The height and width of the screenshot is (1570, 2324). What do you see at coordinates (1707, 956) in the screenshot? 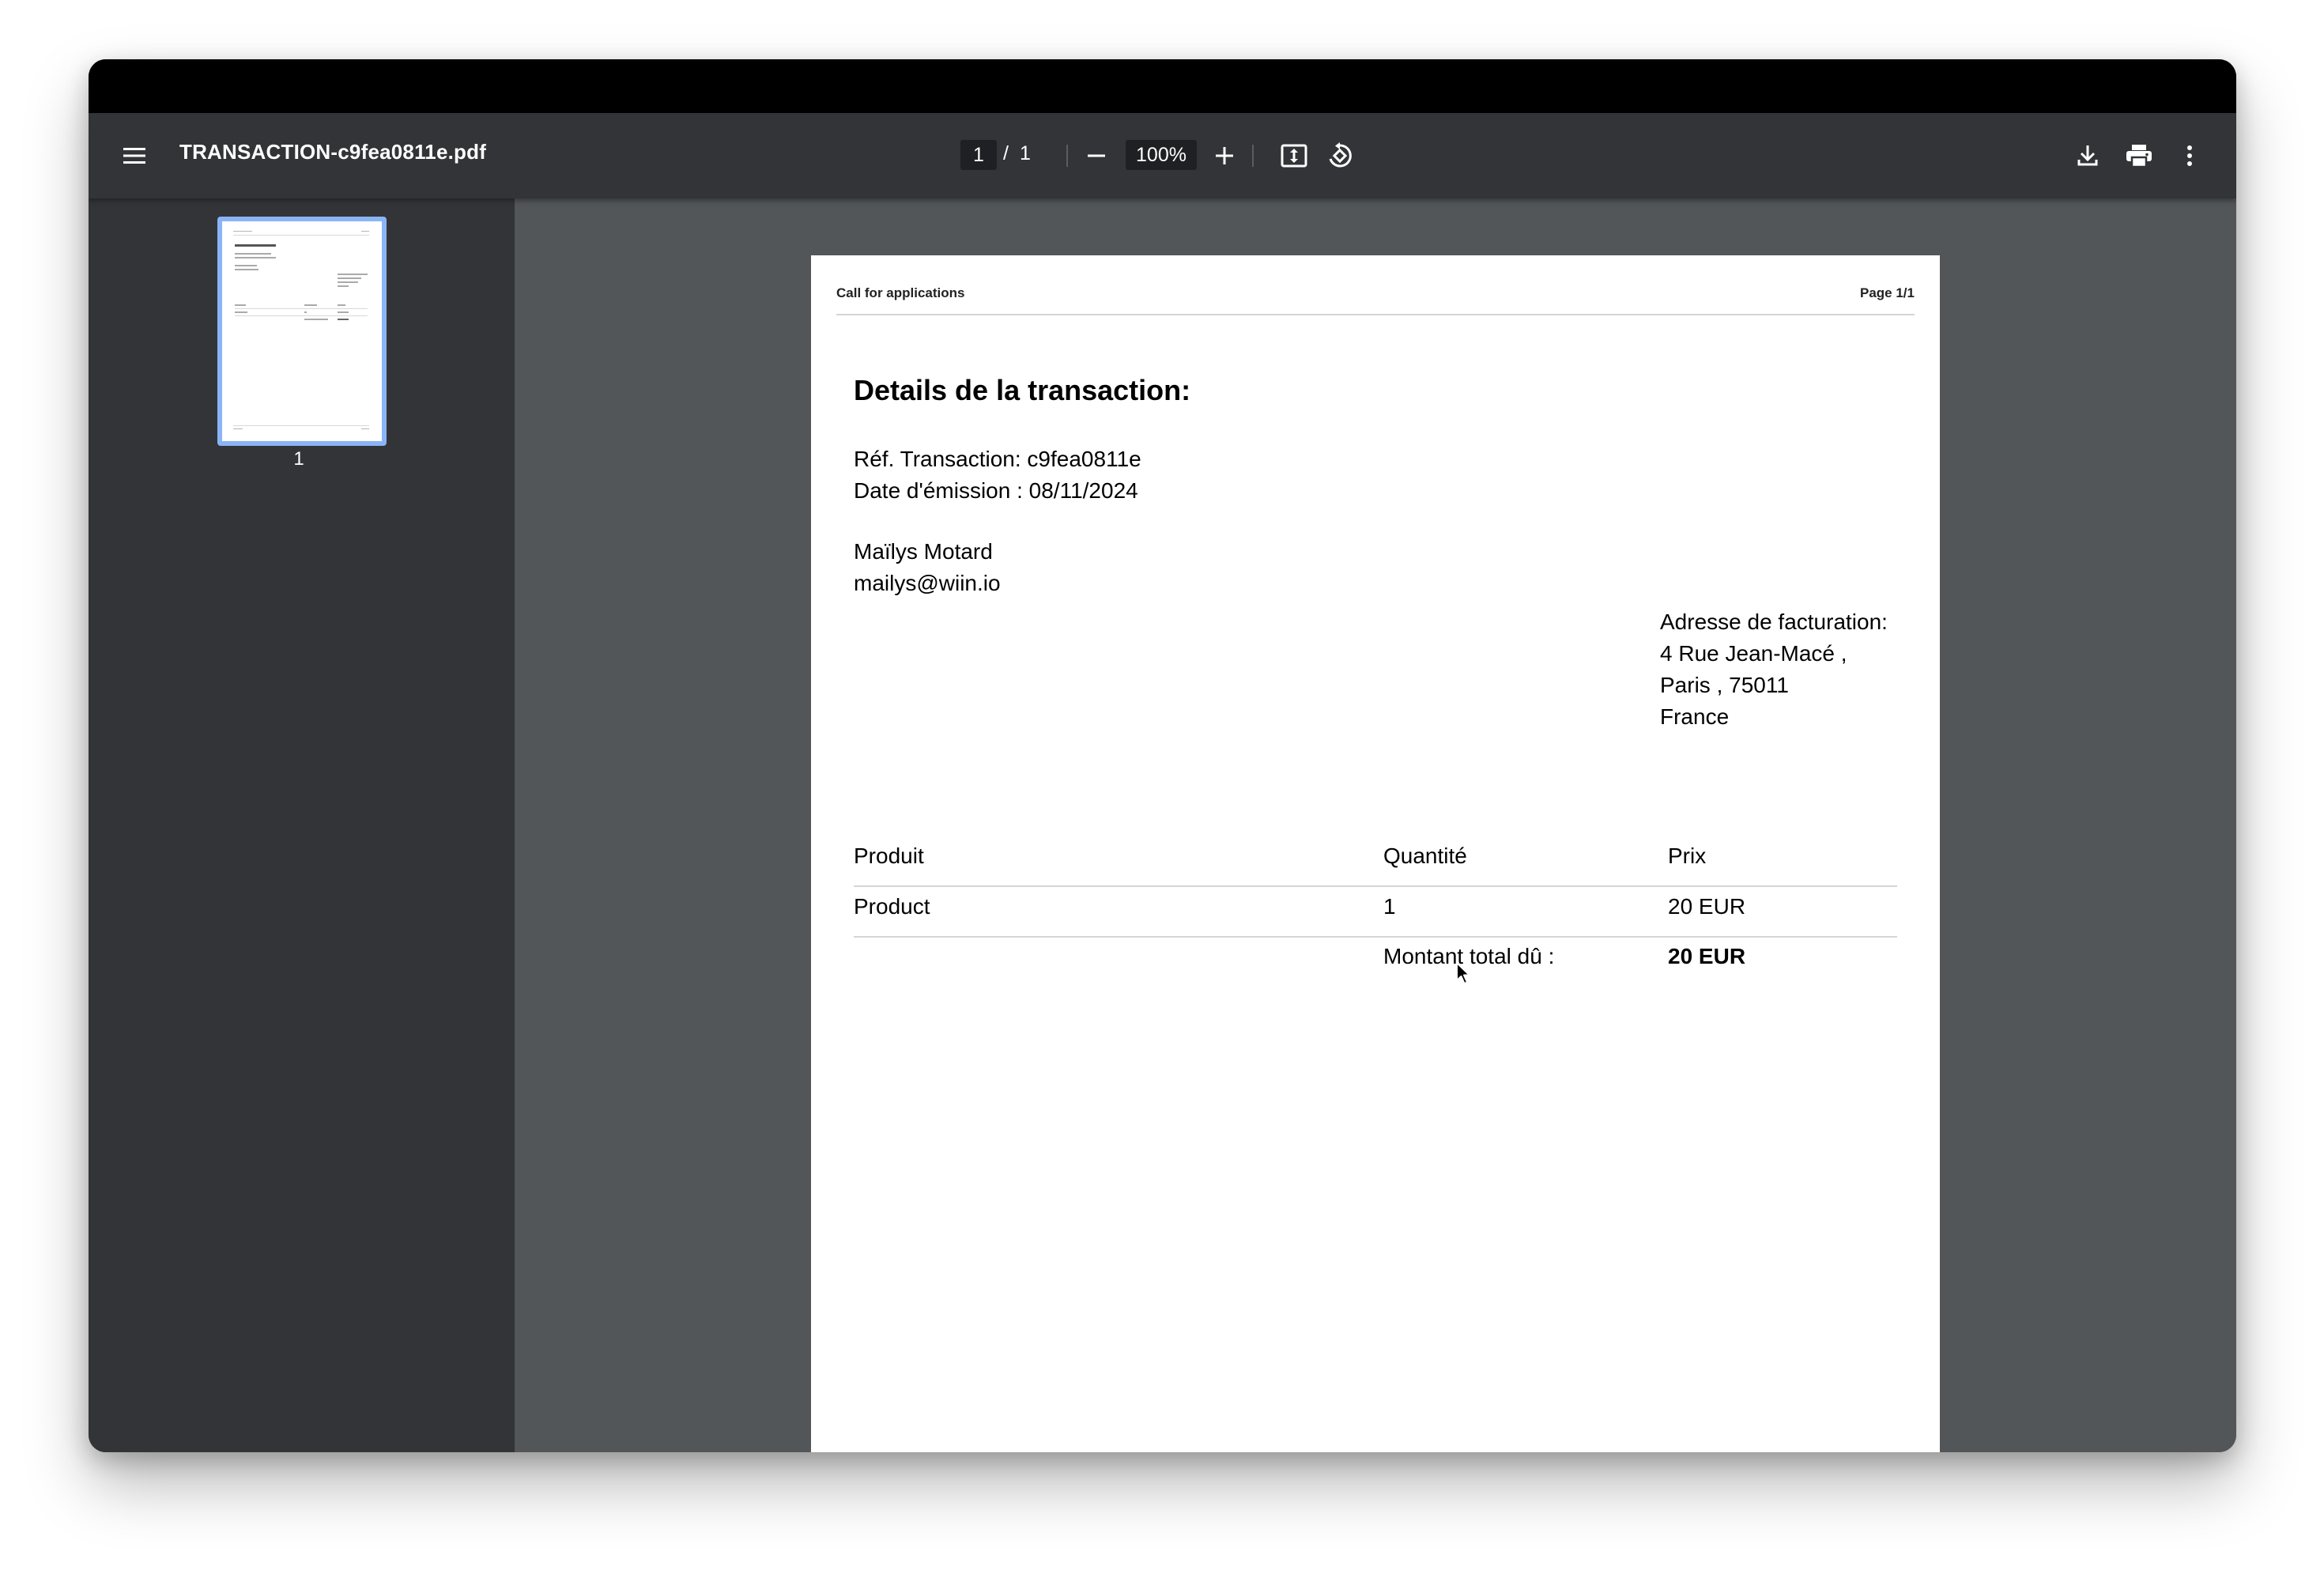
I see `total-amount-value: 20 EUR` at bounding box center [1707, 956].